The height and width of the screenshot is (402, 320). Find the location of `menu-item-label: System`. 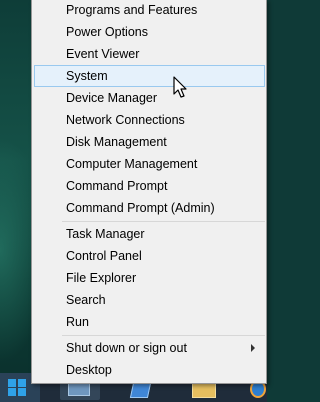

menu-item-label: System is located at coordinates (87, 76).